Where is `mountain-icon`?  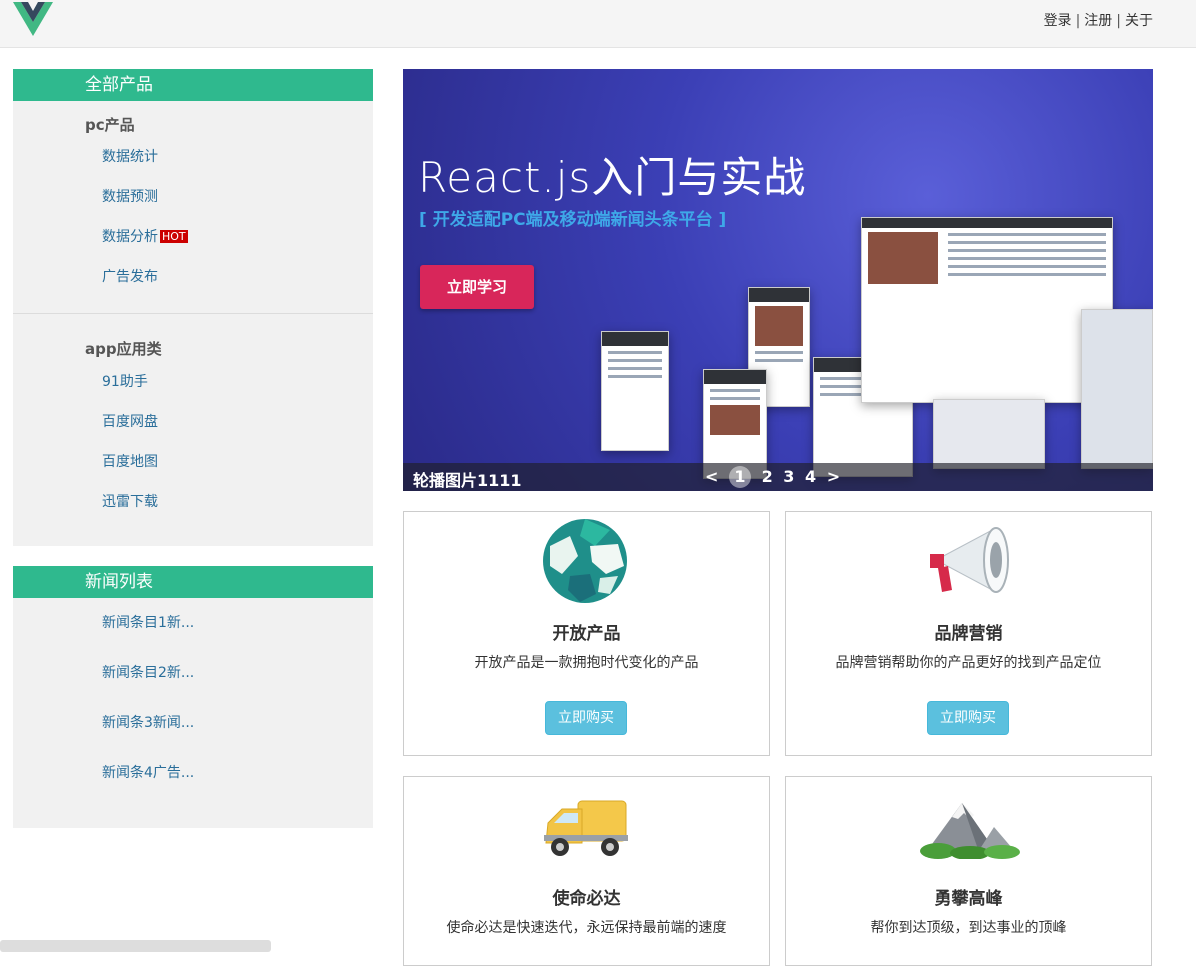
mountain-icon is located at coordinates (970, 831).